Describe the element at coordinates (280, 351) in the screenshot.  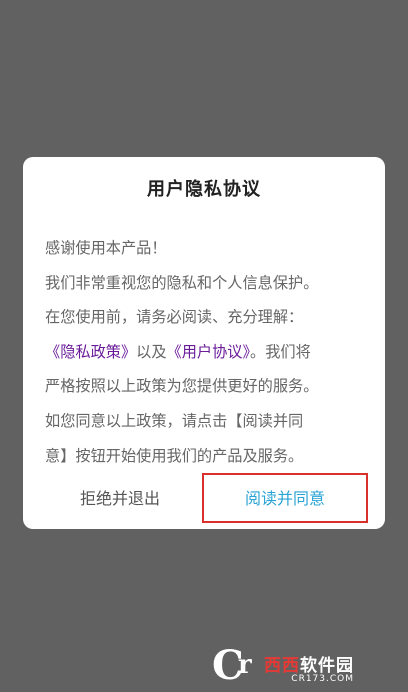
I see `body-line-tail: 。我们将` at that location.